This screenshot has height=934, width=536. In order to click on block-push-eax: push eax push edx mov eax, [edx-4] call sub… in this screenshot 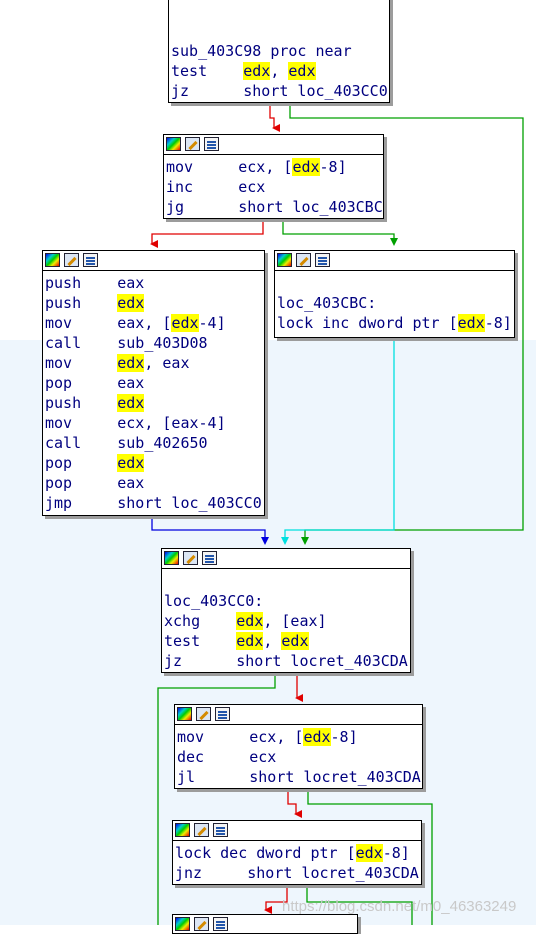, I will do `click(153, 383)`.